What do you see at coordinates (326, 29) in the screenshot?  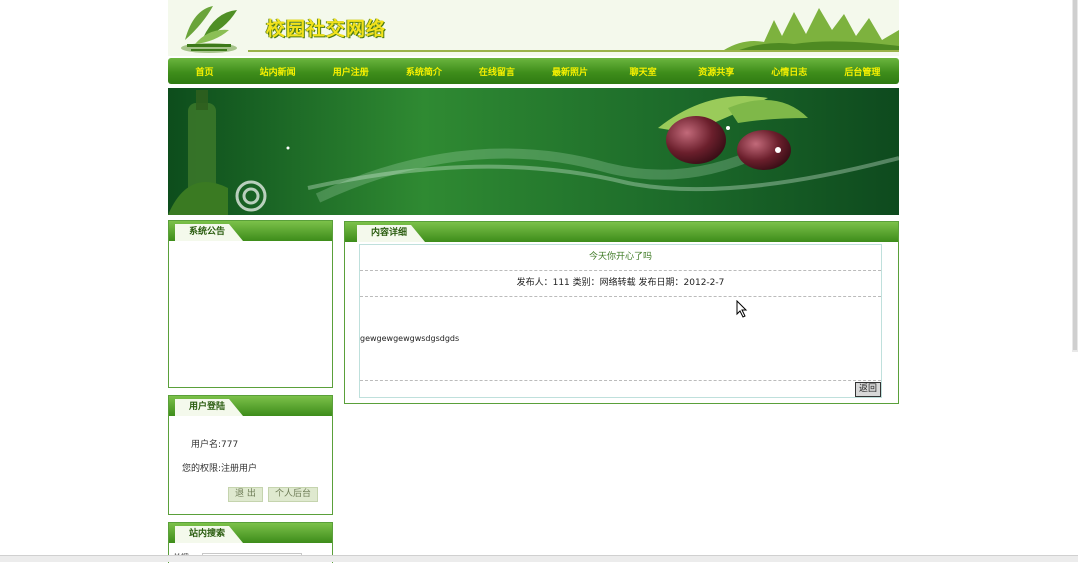 I see `site-title: 校园社交网络` at bounding box center [326, 29].